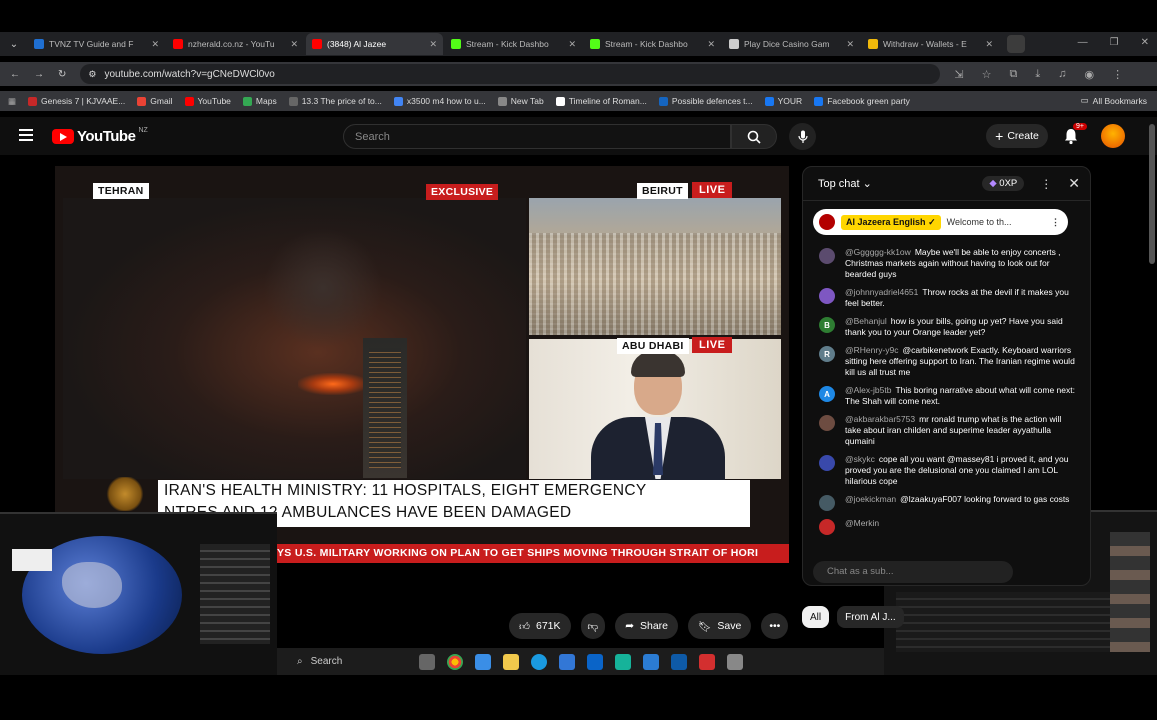  What do you see at coordinates (567, 661) in the screenshot?
I see `outlook-icon` at bounding box center [567, 661].